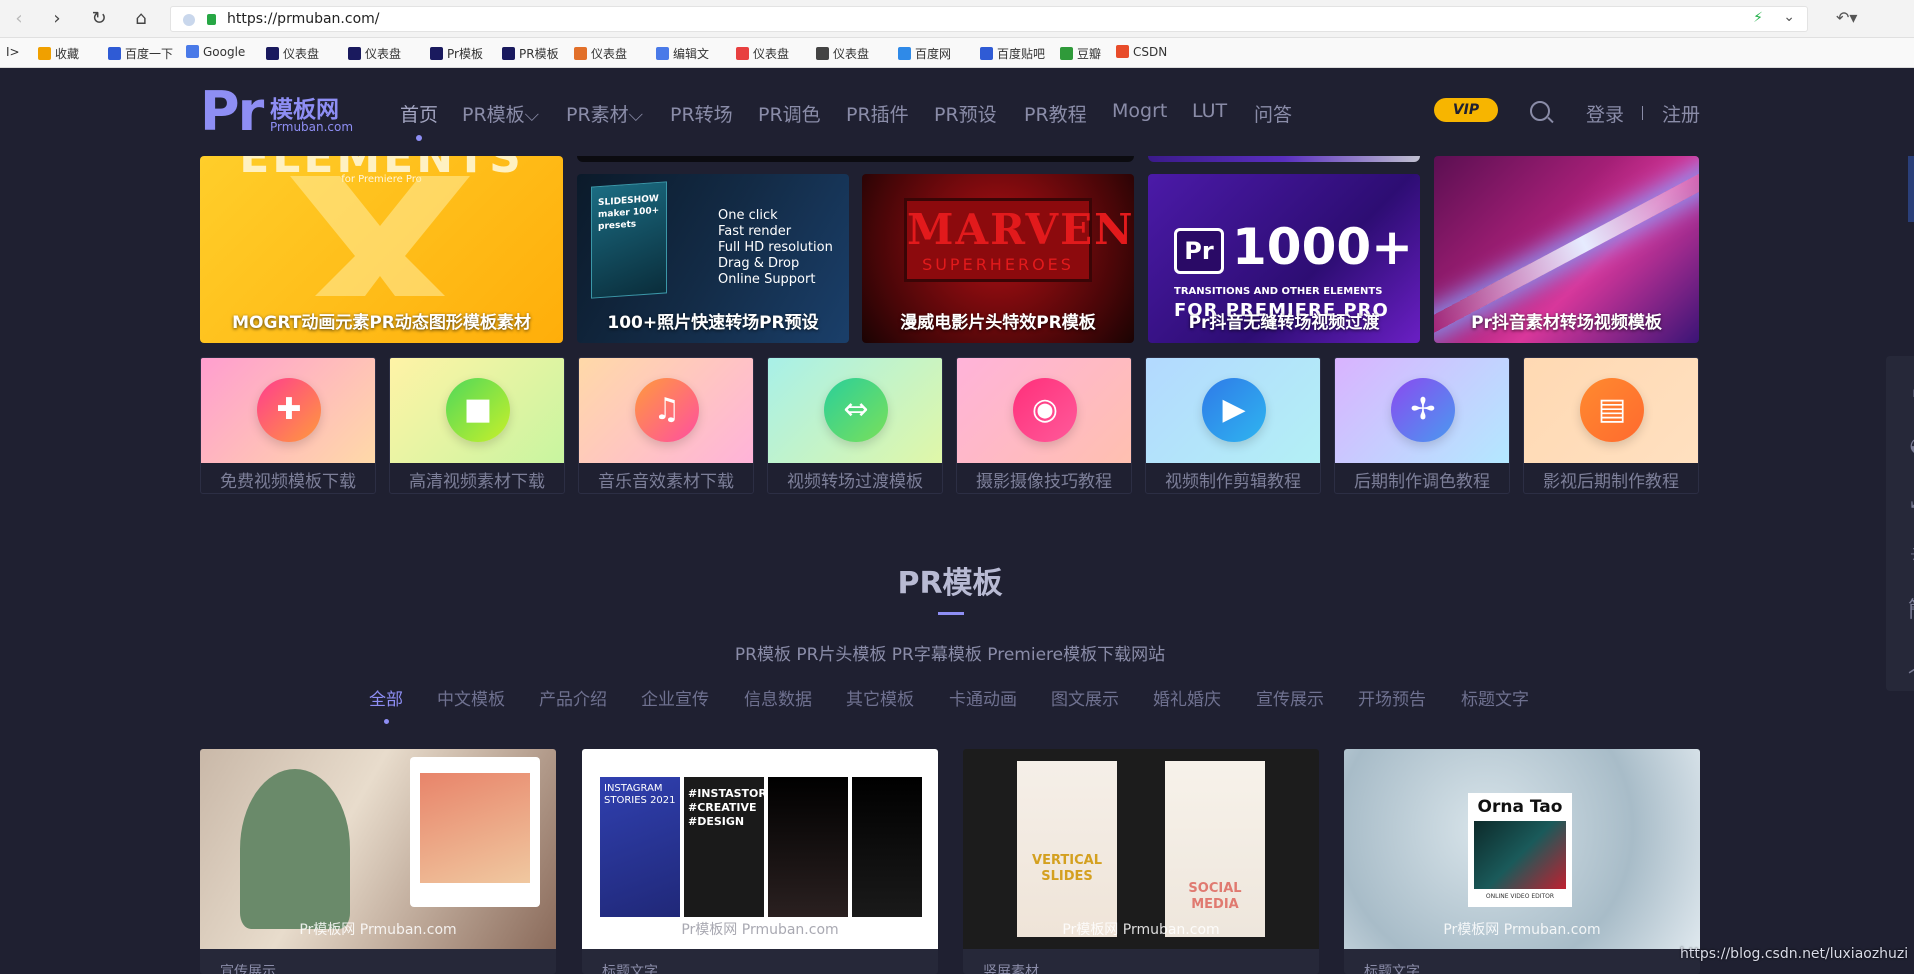 This screenshot has height=974, width=1914. I want to click on bookmark-item: 百度一下, so click(140, 53).